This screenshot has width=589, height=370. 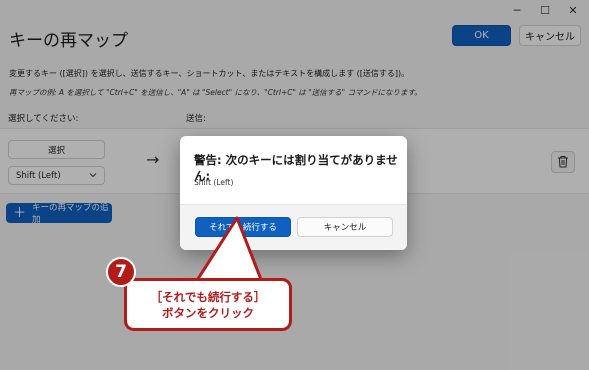 What do you see at coordinates (121, 272) in the screenshot?
I see `step-number-badge: 7` at bounding box center [121, 272].